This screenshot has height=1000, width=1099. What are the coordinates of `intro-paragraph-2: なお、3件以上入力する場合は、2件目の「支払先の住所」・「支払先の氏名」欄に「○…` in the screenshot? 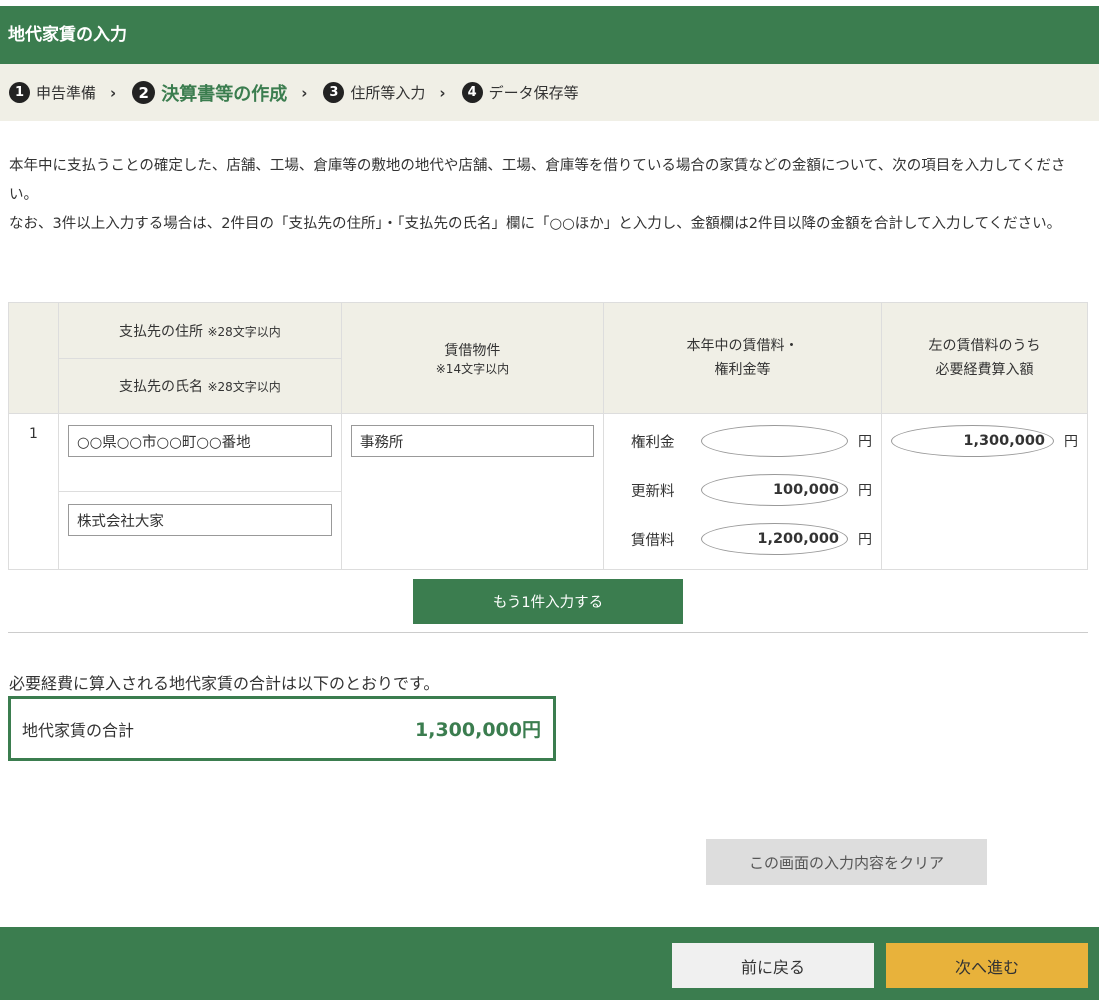 It's located at (535, 224).